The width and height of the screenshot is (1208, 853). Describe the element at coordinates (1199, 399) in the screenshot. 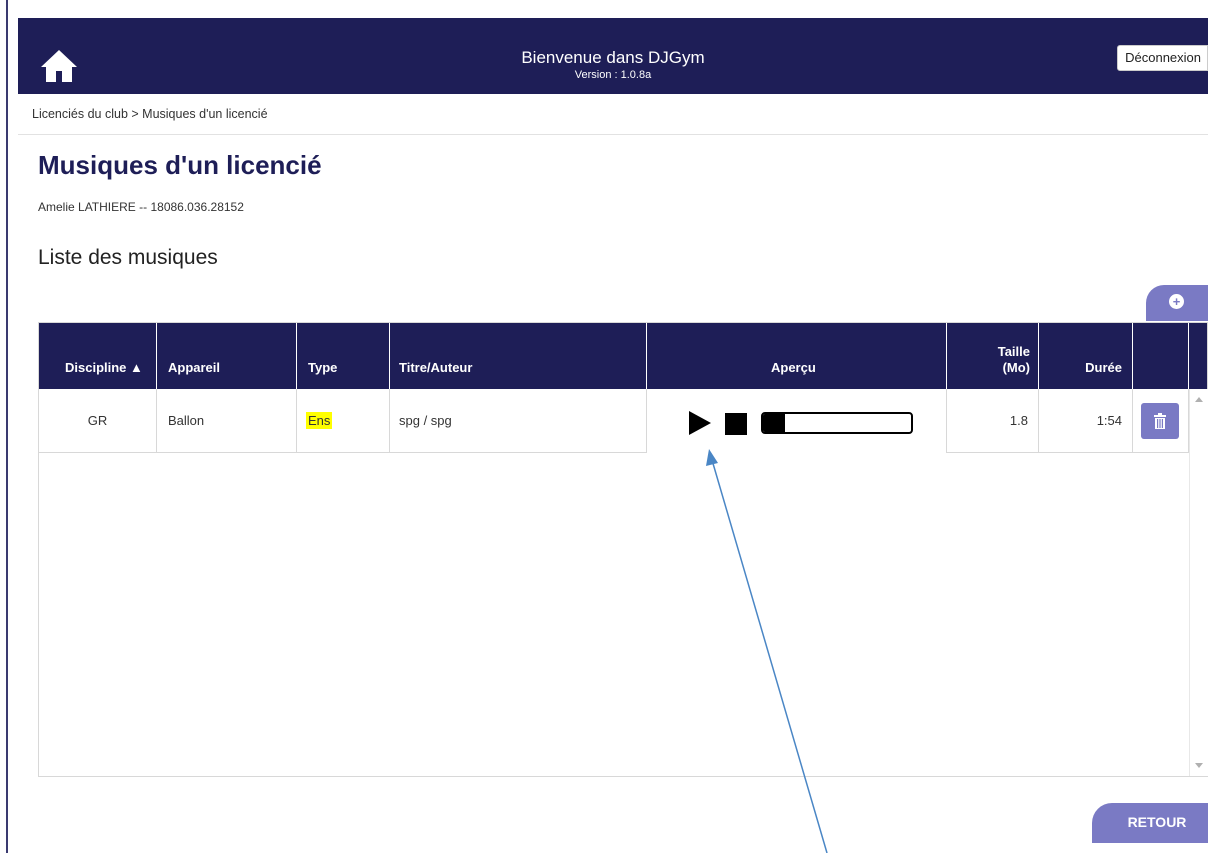

I see `scroll-up-icon` at that location.